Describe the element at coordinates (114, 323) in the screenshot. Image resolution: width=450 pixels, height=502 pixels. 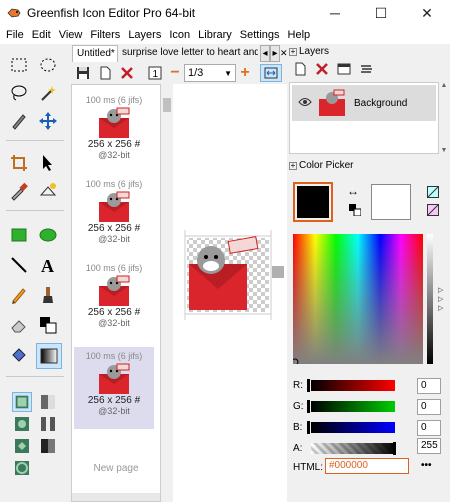
I see `frame-bitdepth: @32-bit` at that location.